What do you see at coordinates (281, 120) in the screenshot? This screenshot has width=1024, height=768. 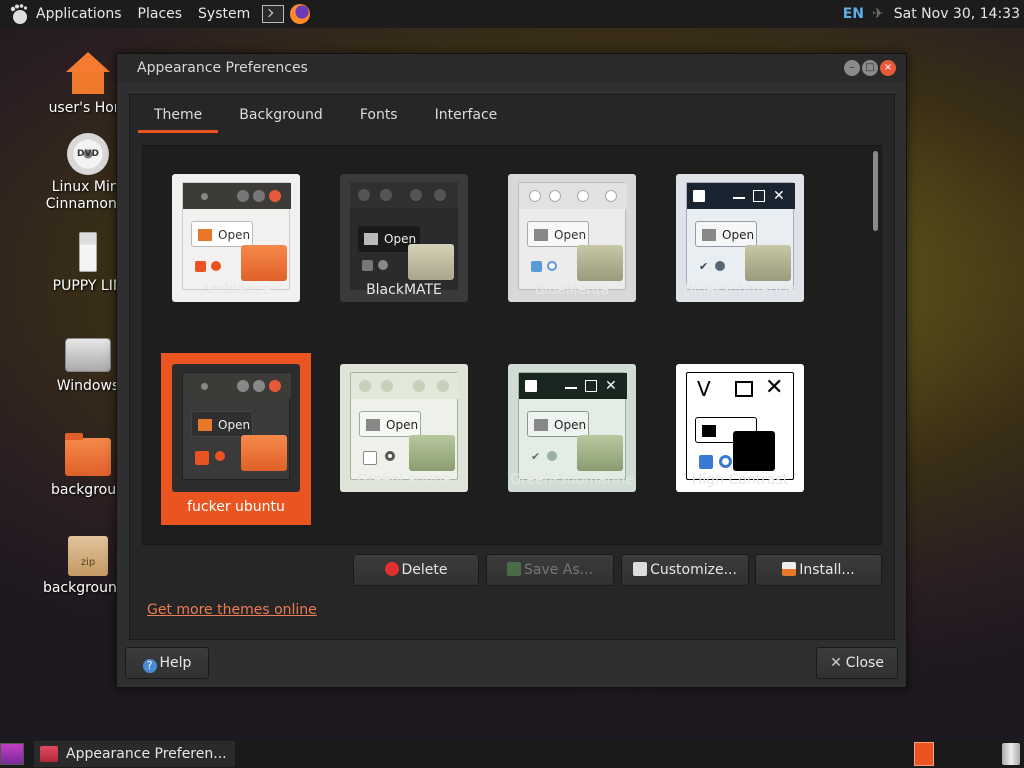 I see `tab-background: Background` at bounding box center [281, 120].